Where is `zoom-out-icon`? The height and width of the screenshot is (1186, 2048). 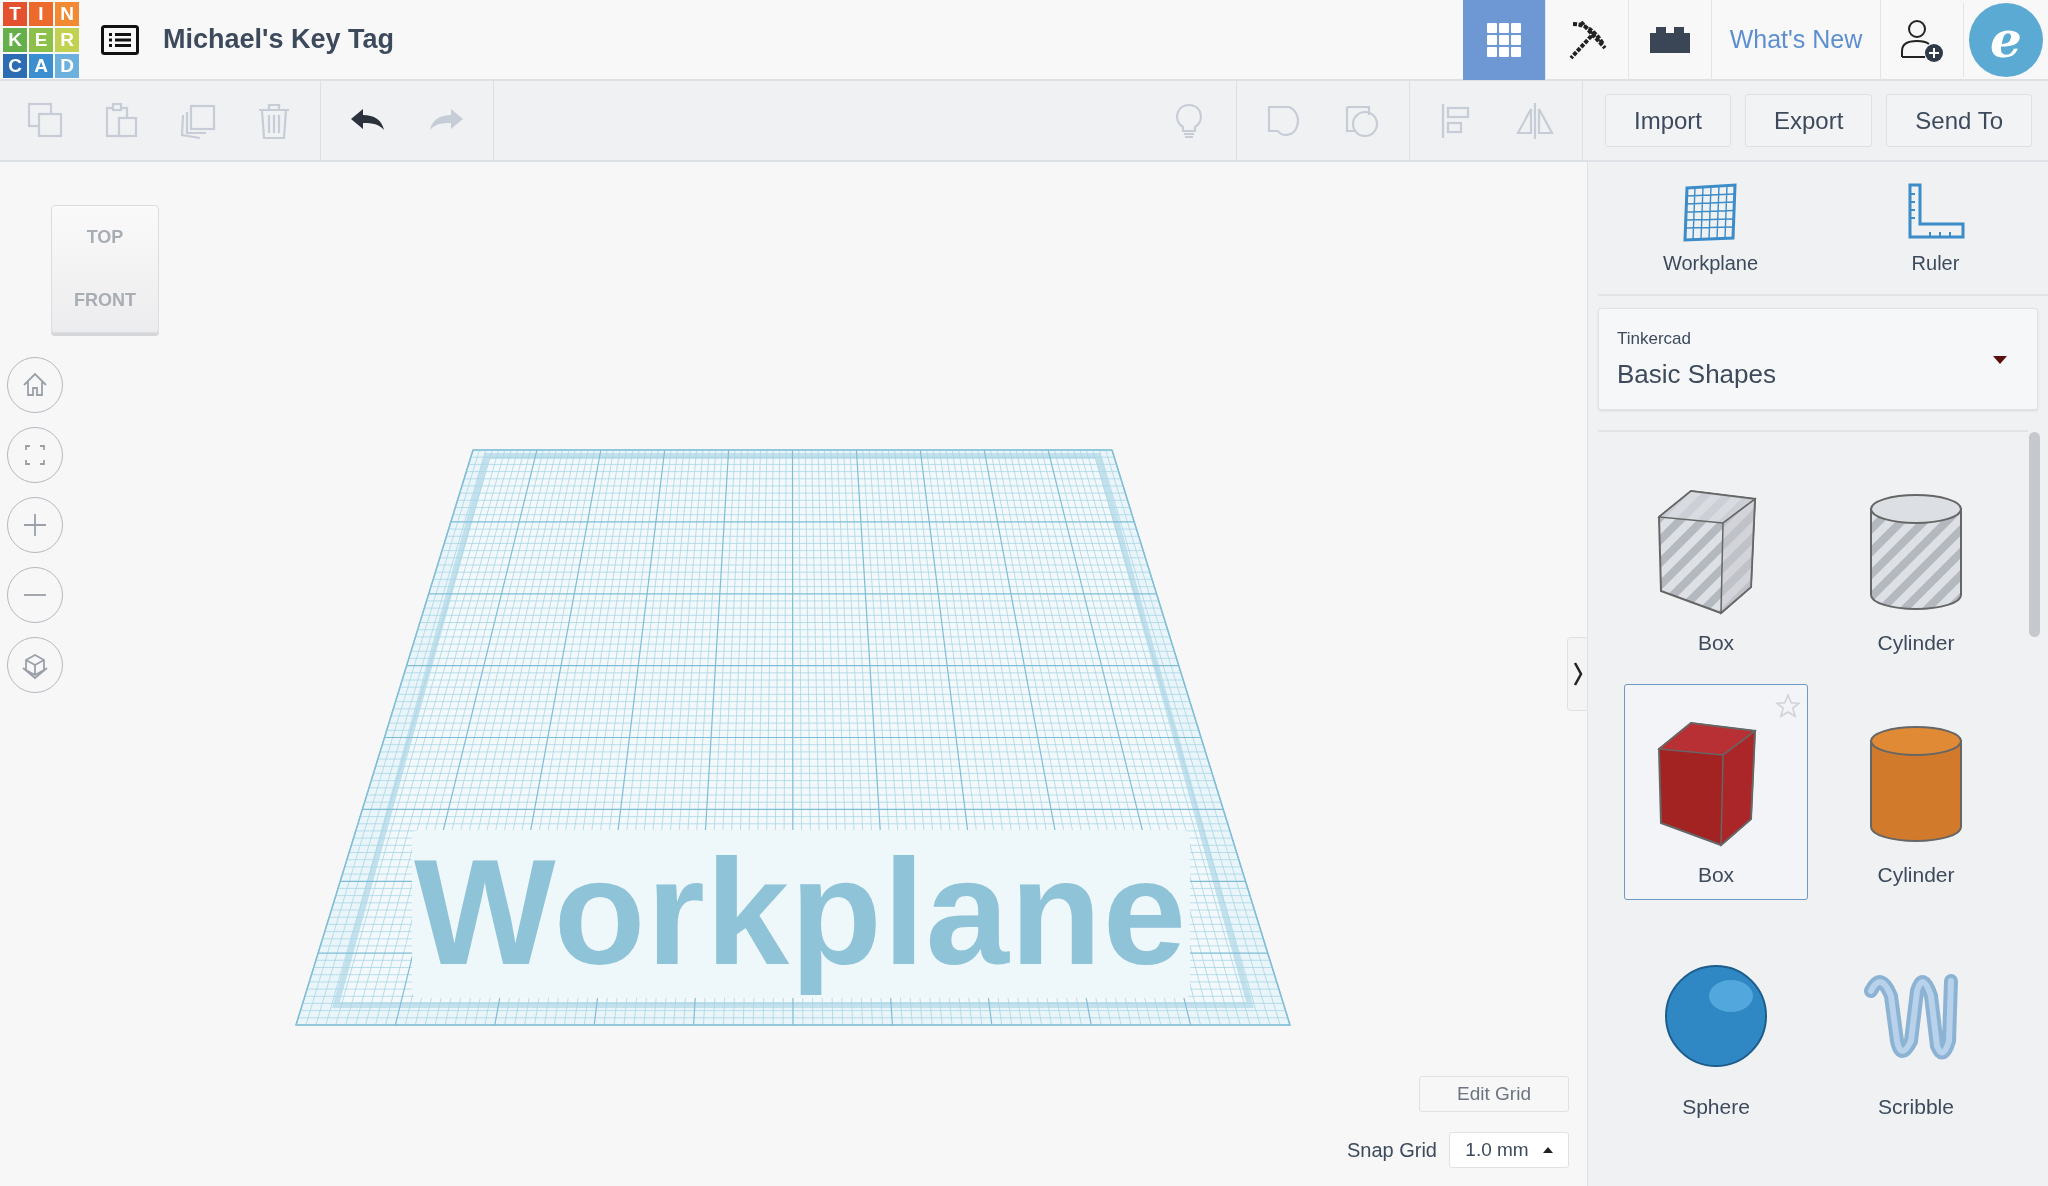
zoom-out-icon is located at coordinates (35, 595).